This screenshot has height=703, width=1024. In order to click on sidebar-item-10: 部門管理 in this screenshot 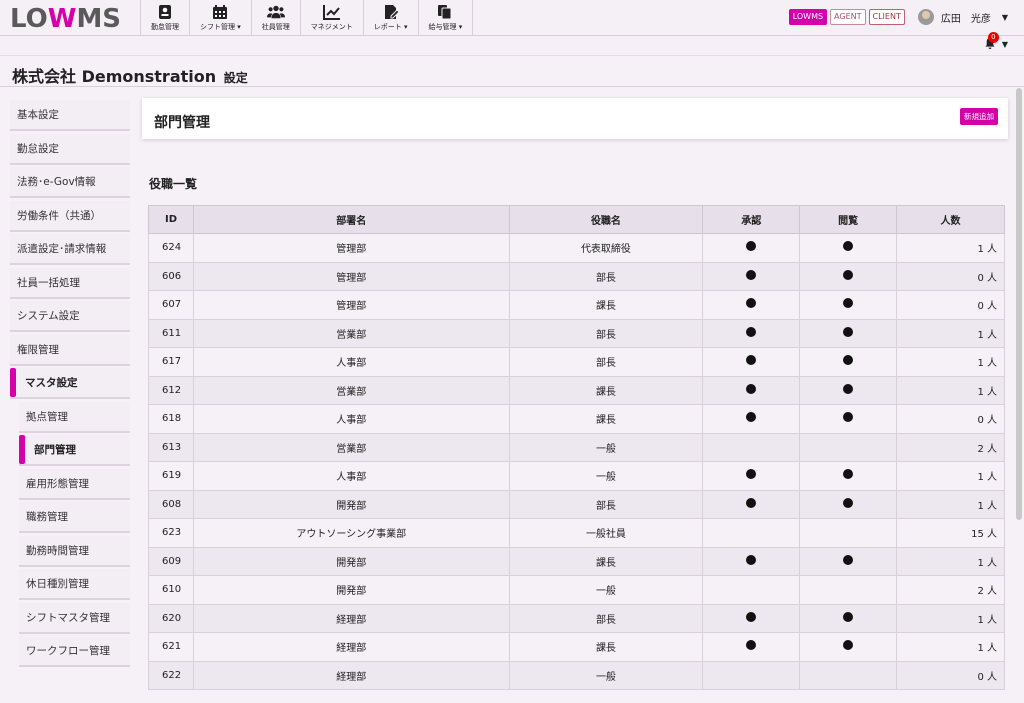, I will do `click(74, 450)`.